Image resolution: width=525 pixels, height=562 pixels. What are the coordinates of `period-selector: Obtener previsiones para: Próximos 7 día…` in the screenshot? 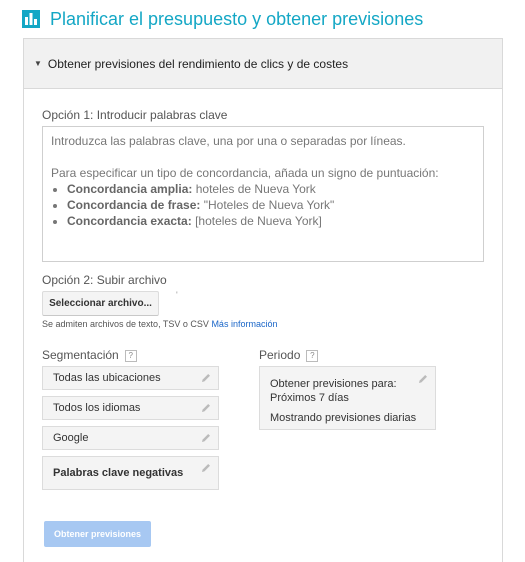 It's located at (347, 398).